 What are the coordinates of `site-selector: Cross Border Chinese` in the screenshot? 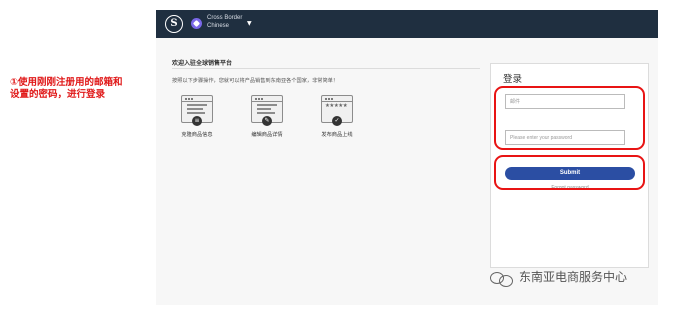 It's located at (224, 22).